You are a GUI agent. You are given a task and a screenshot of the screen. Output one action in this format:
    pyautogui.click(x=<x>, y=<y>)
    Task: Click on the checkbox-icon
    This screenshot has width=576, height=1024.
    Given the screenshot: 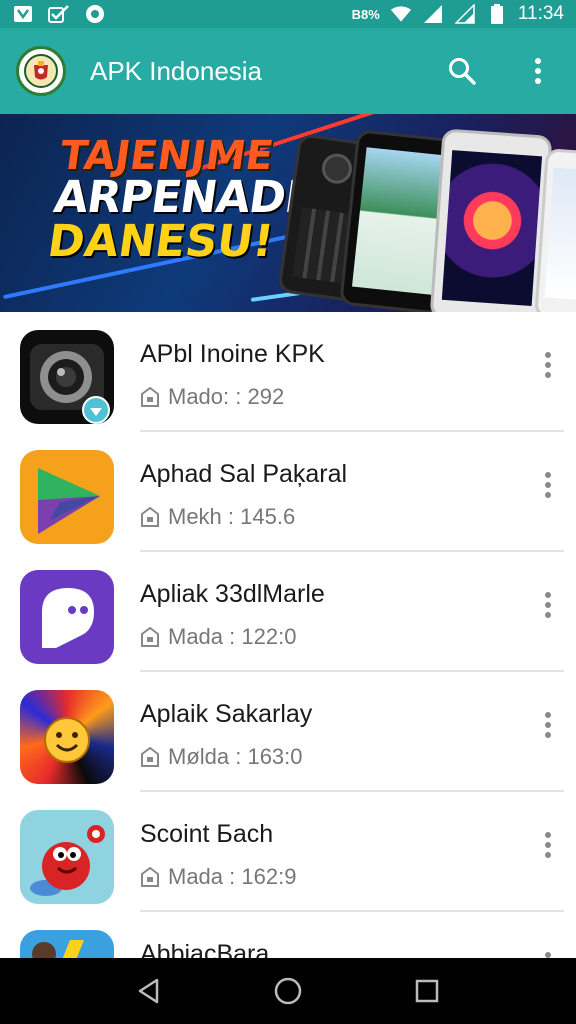 What is the action you would take?
    pyautogui.click(x=59, y=14)
    